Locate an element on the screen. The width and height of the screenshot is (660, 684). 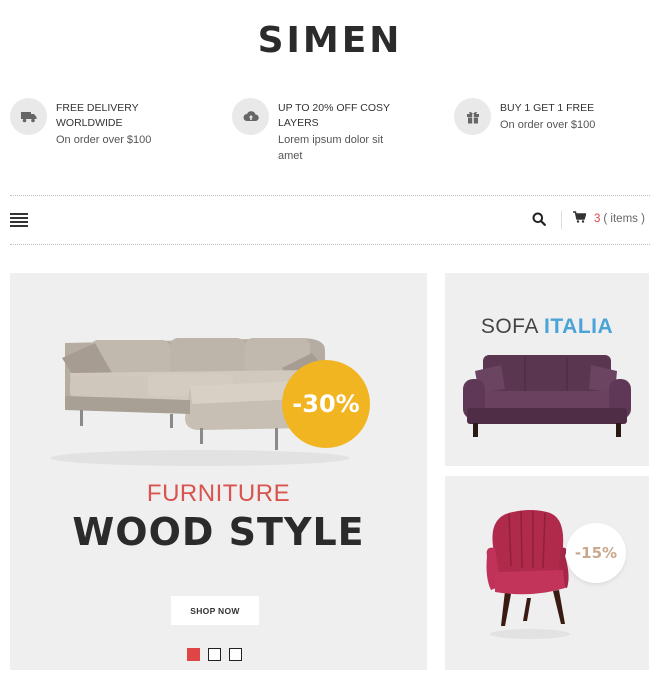
feature-bogo: BUY 1 GET 1 FREE On order over $100 is located at coordinates (552, 116).